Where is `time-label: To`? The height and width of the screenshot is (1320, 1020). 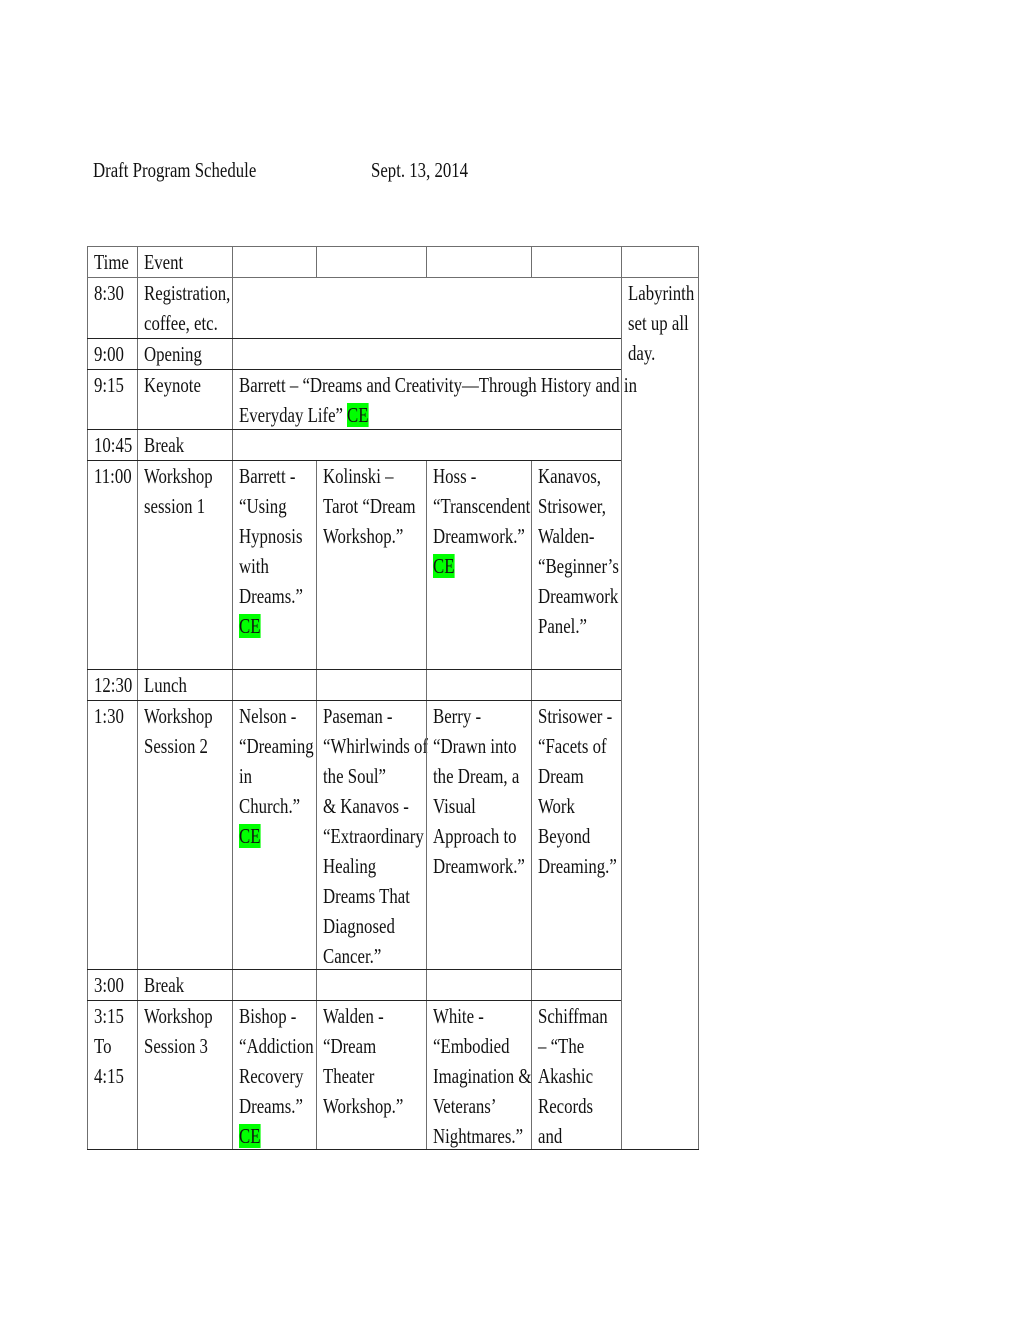 time-label: To is located at coordinates (103, 1046).